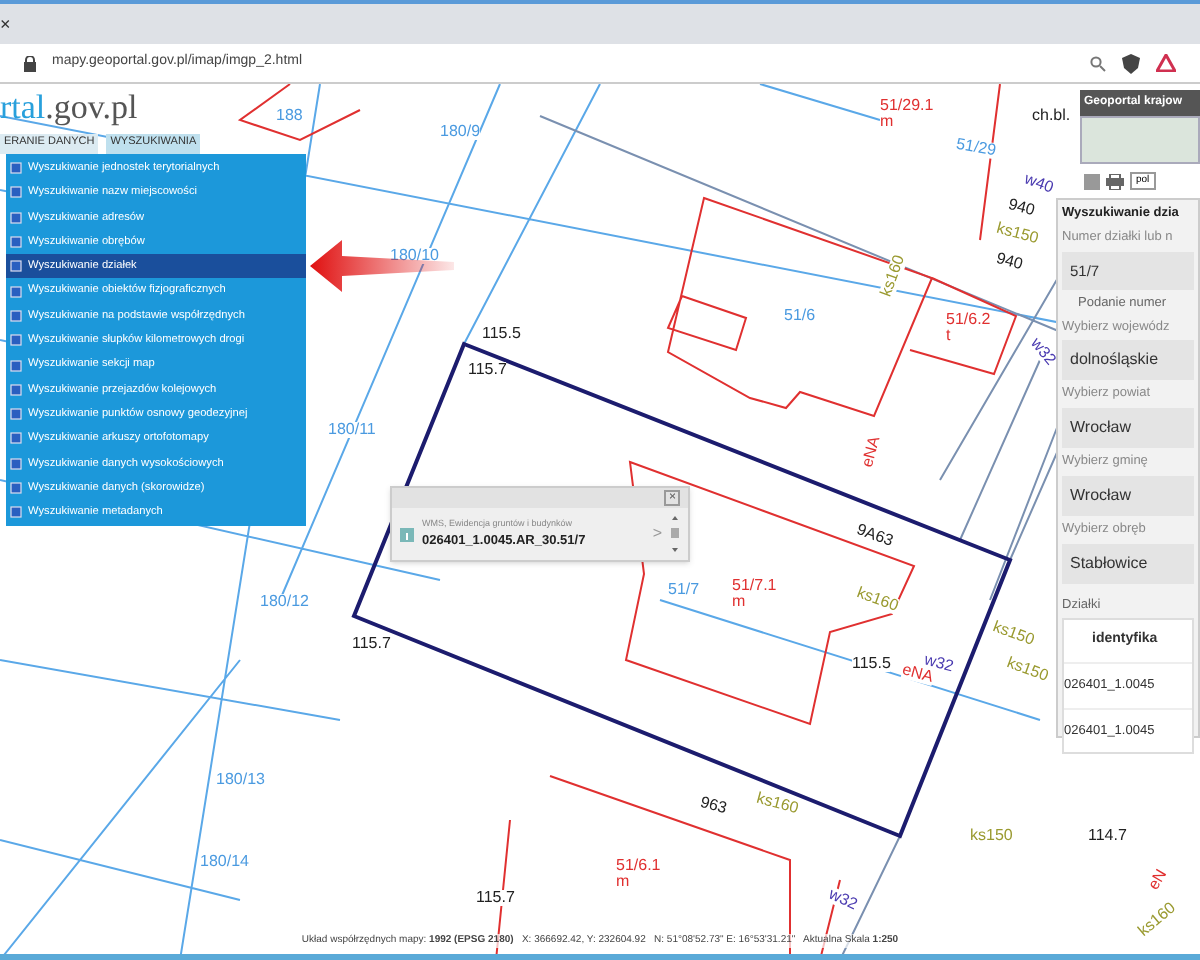 This screenshot has width=1200, height=960. What do you see at coordinates (1166, 63) in the screenshot?
I see `triangle-icon` at bounding box center [1166, 63].